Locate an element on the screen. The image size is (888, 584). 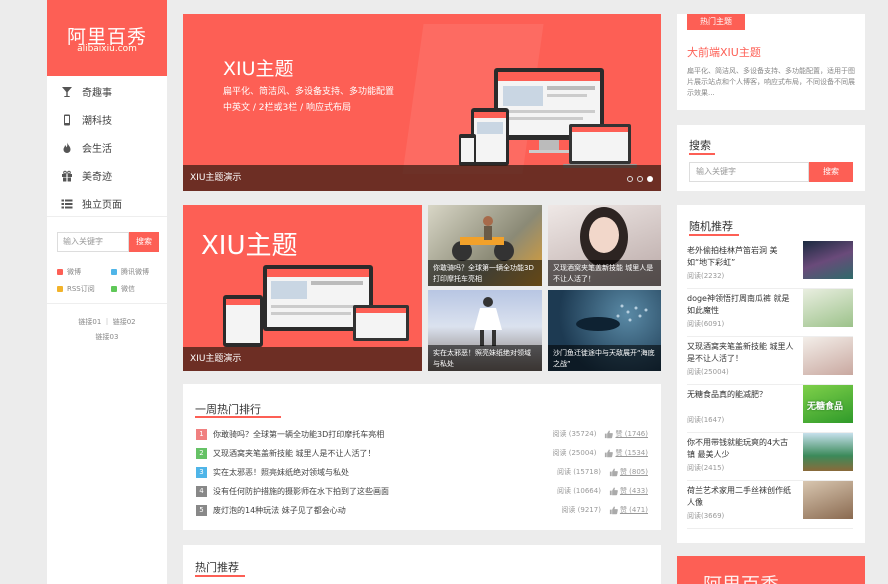
nav-item-0: 奇趣事 is located at coordinates (86, 91).